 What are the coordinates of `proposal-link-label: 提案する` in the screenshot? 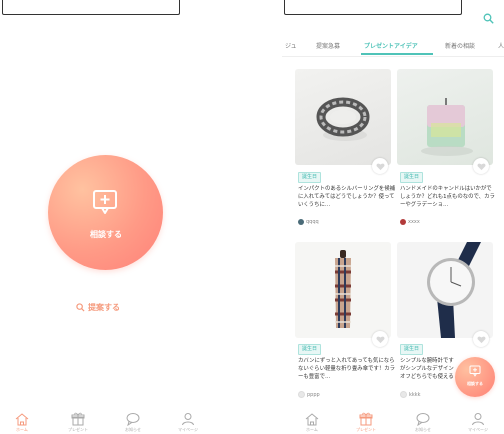 It's located at (104, 307).